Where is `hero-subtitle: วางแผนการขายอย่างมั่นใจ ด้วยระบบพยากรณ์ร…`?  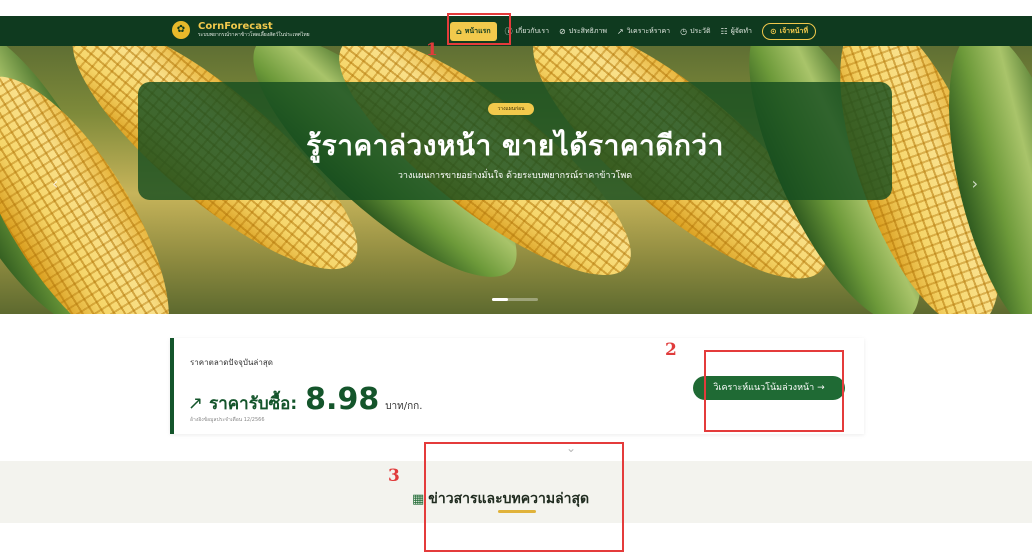
hero-subtitle: วางแผนการขายอย่างมั่นใจ ด้วยระบบพยากรณ์ร… is located at coordinates (515, 176).